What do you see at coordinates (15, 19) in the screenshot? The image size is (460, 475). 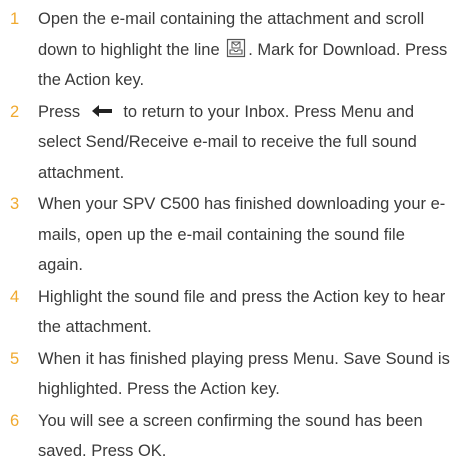 I see `step-number: 1` at bounding box center [15, 19].